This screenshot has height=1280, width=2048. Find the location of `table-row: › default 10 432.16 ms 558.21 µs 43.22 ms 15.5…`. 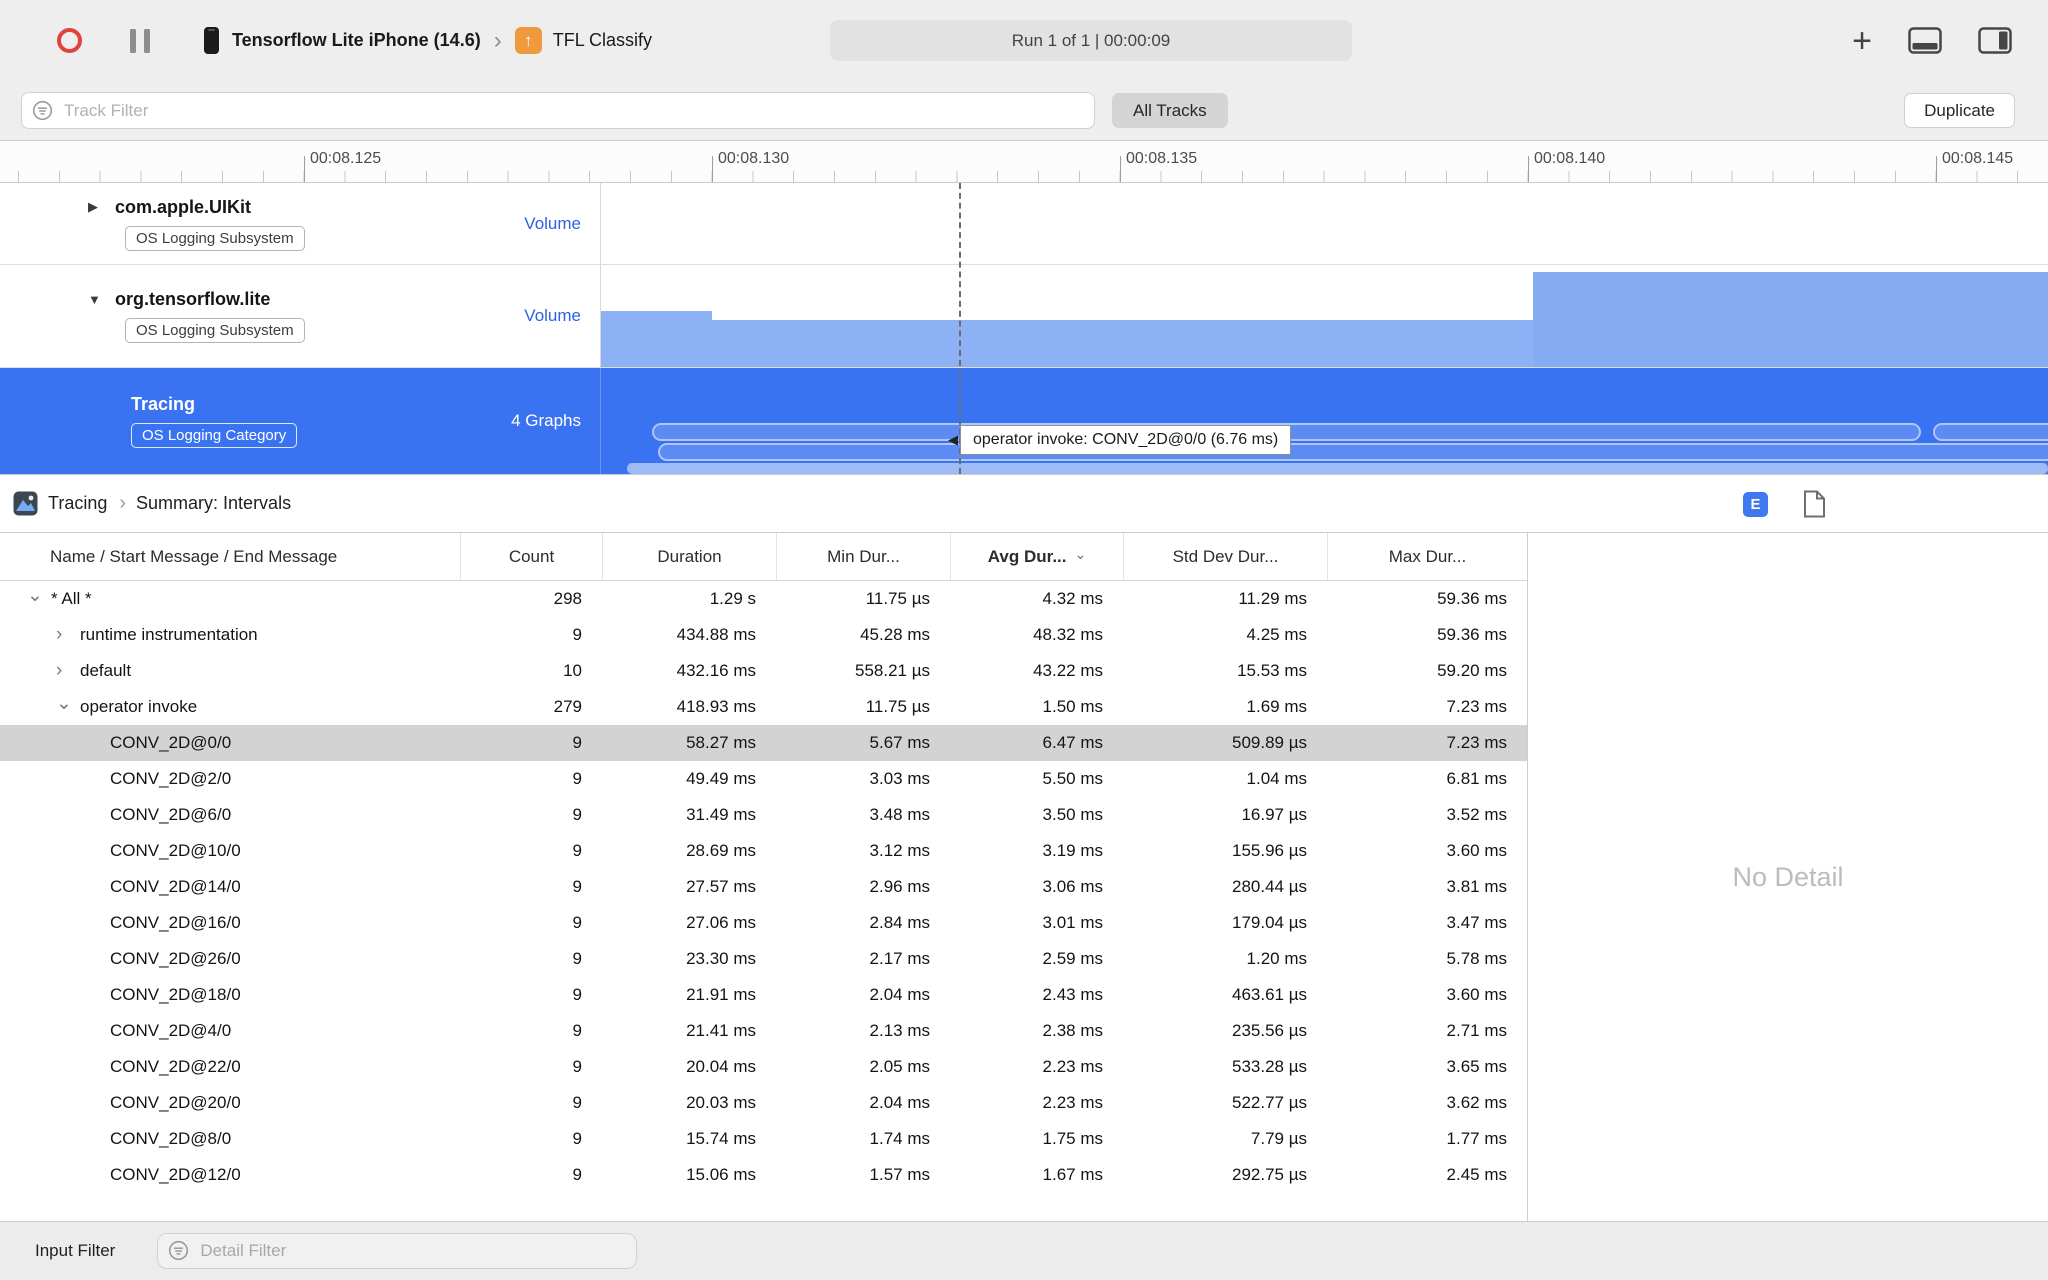

table-row: › default 10 432.16 ms 558.21 µs 43.22 ms 15.5… is located at coordinates (763, 671).